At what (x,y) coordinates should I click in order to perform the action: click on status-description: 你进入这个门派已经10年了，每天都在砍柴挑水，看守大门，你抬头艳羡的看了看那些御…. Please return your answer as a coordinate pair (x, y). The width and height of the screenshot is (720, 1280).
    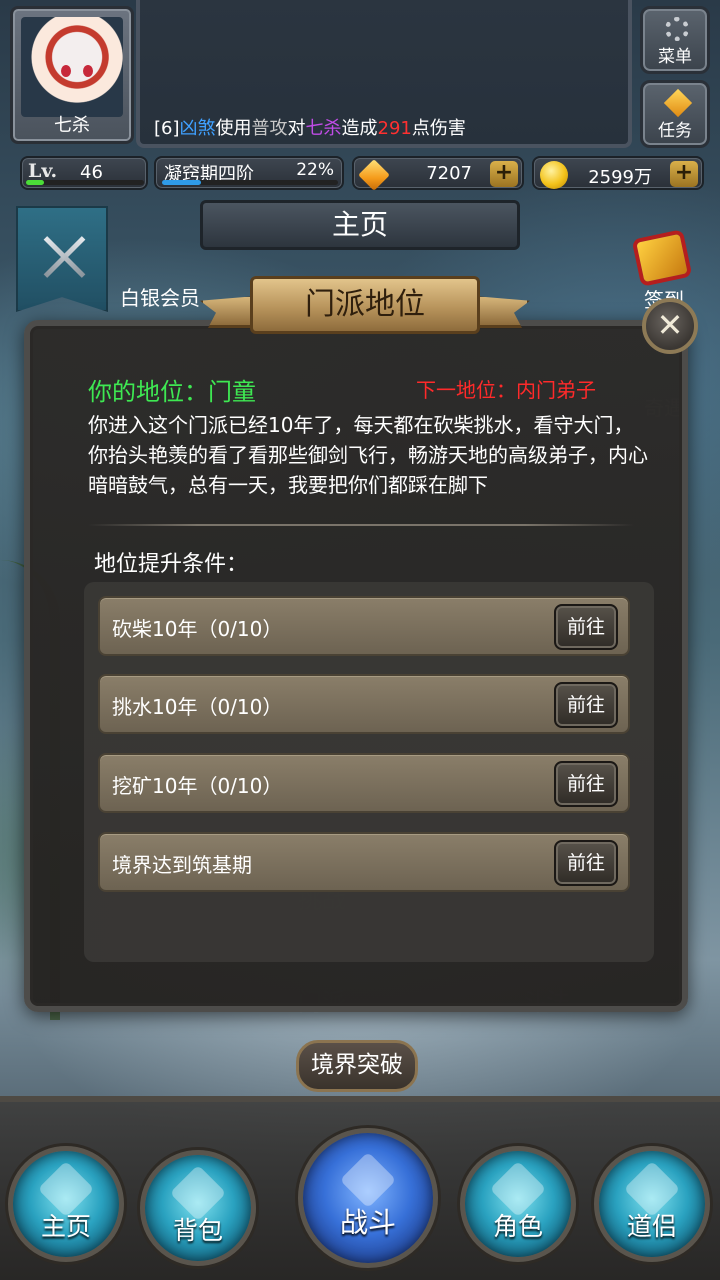
    Looking at the image, I should click on (368, 455).